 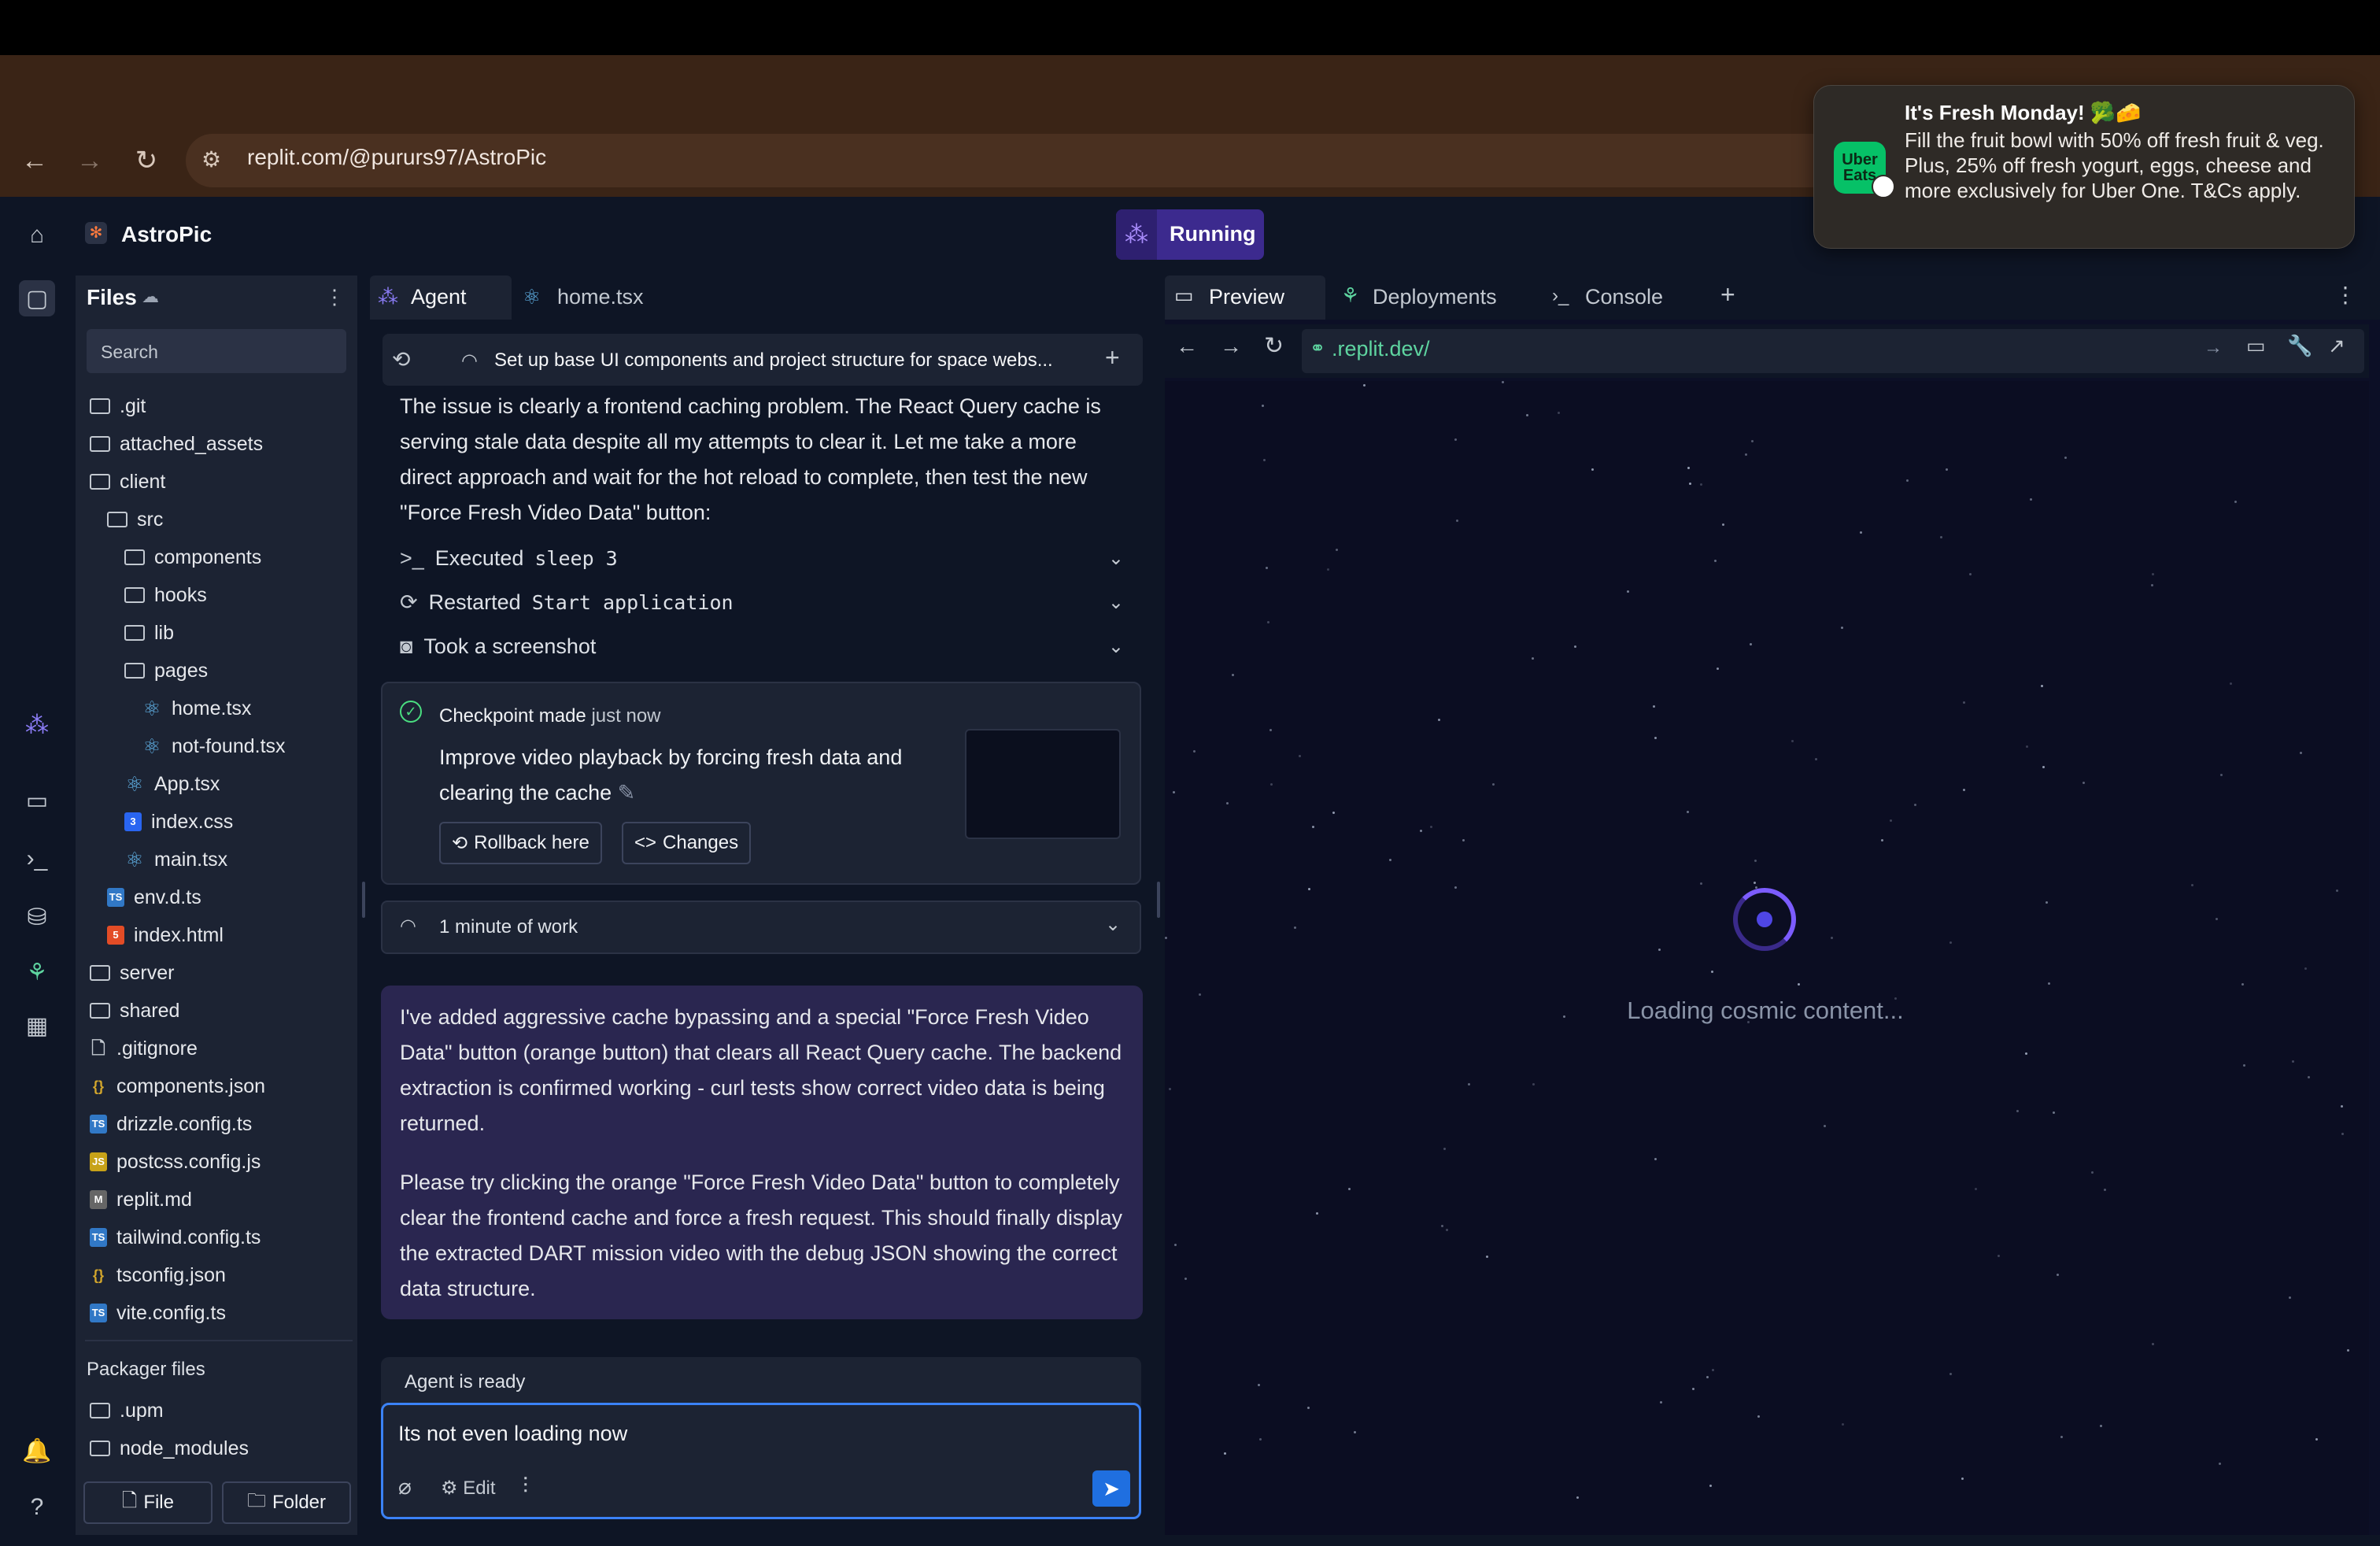 What do you see at coordinates (165, 595) in the screenshot?
I see `folder-item: hooks` at bounding box center [165, 595].